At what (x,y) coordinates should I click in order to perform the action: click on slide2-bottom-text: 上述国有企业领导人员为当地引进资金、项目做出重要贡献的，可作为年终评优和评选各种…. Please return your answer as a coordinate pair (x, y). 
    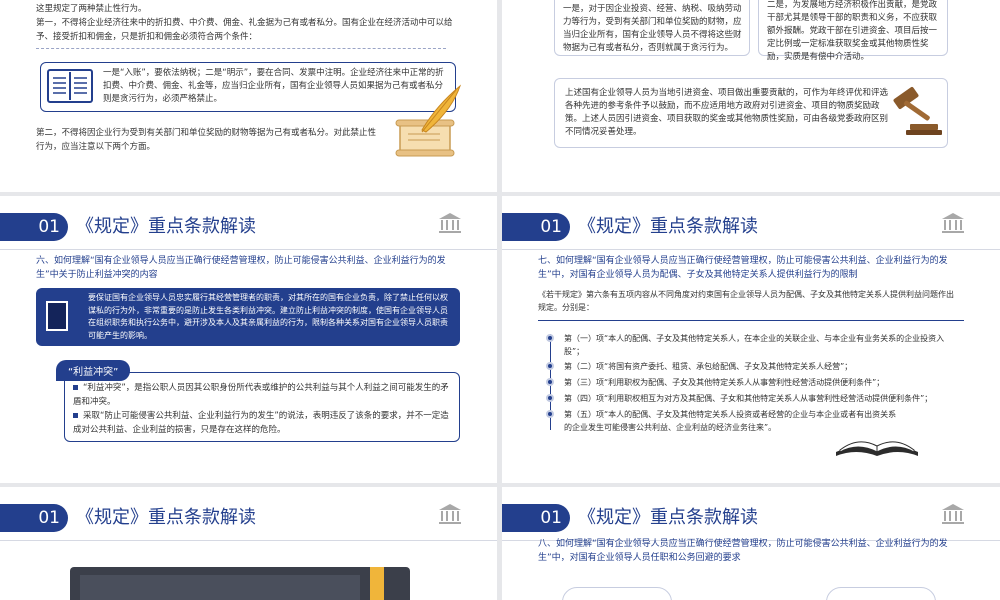
    Looking at the image, I should click on (727, 112).